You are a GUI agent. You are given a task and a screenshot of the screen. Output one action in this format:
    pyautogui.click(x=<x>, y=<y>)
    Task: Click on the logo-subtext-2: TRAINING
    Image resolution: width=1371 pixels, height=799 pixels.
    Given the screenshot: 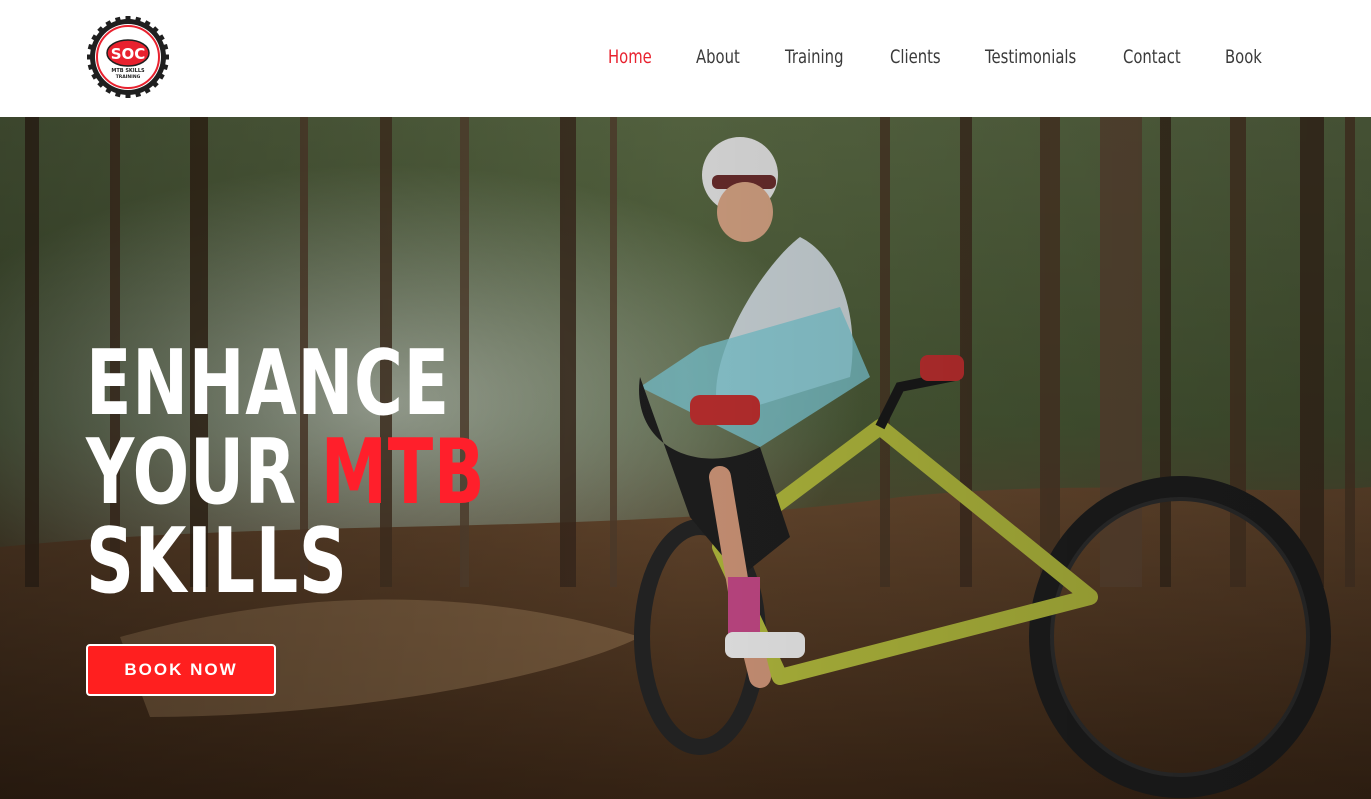 What is the action you would take?
    pyautogui.click(x=128, y=77)
    